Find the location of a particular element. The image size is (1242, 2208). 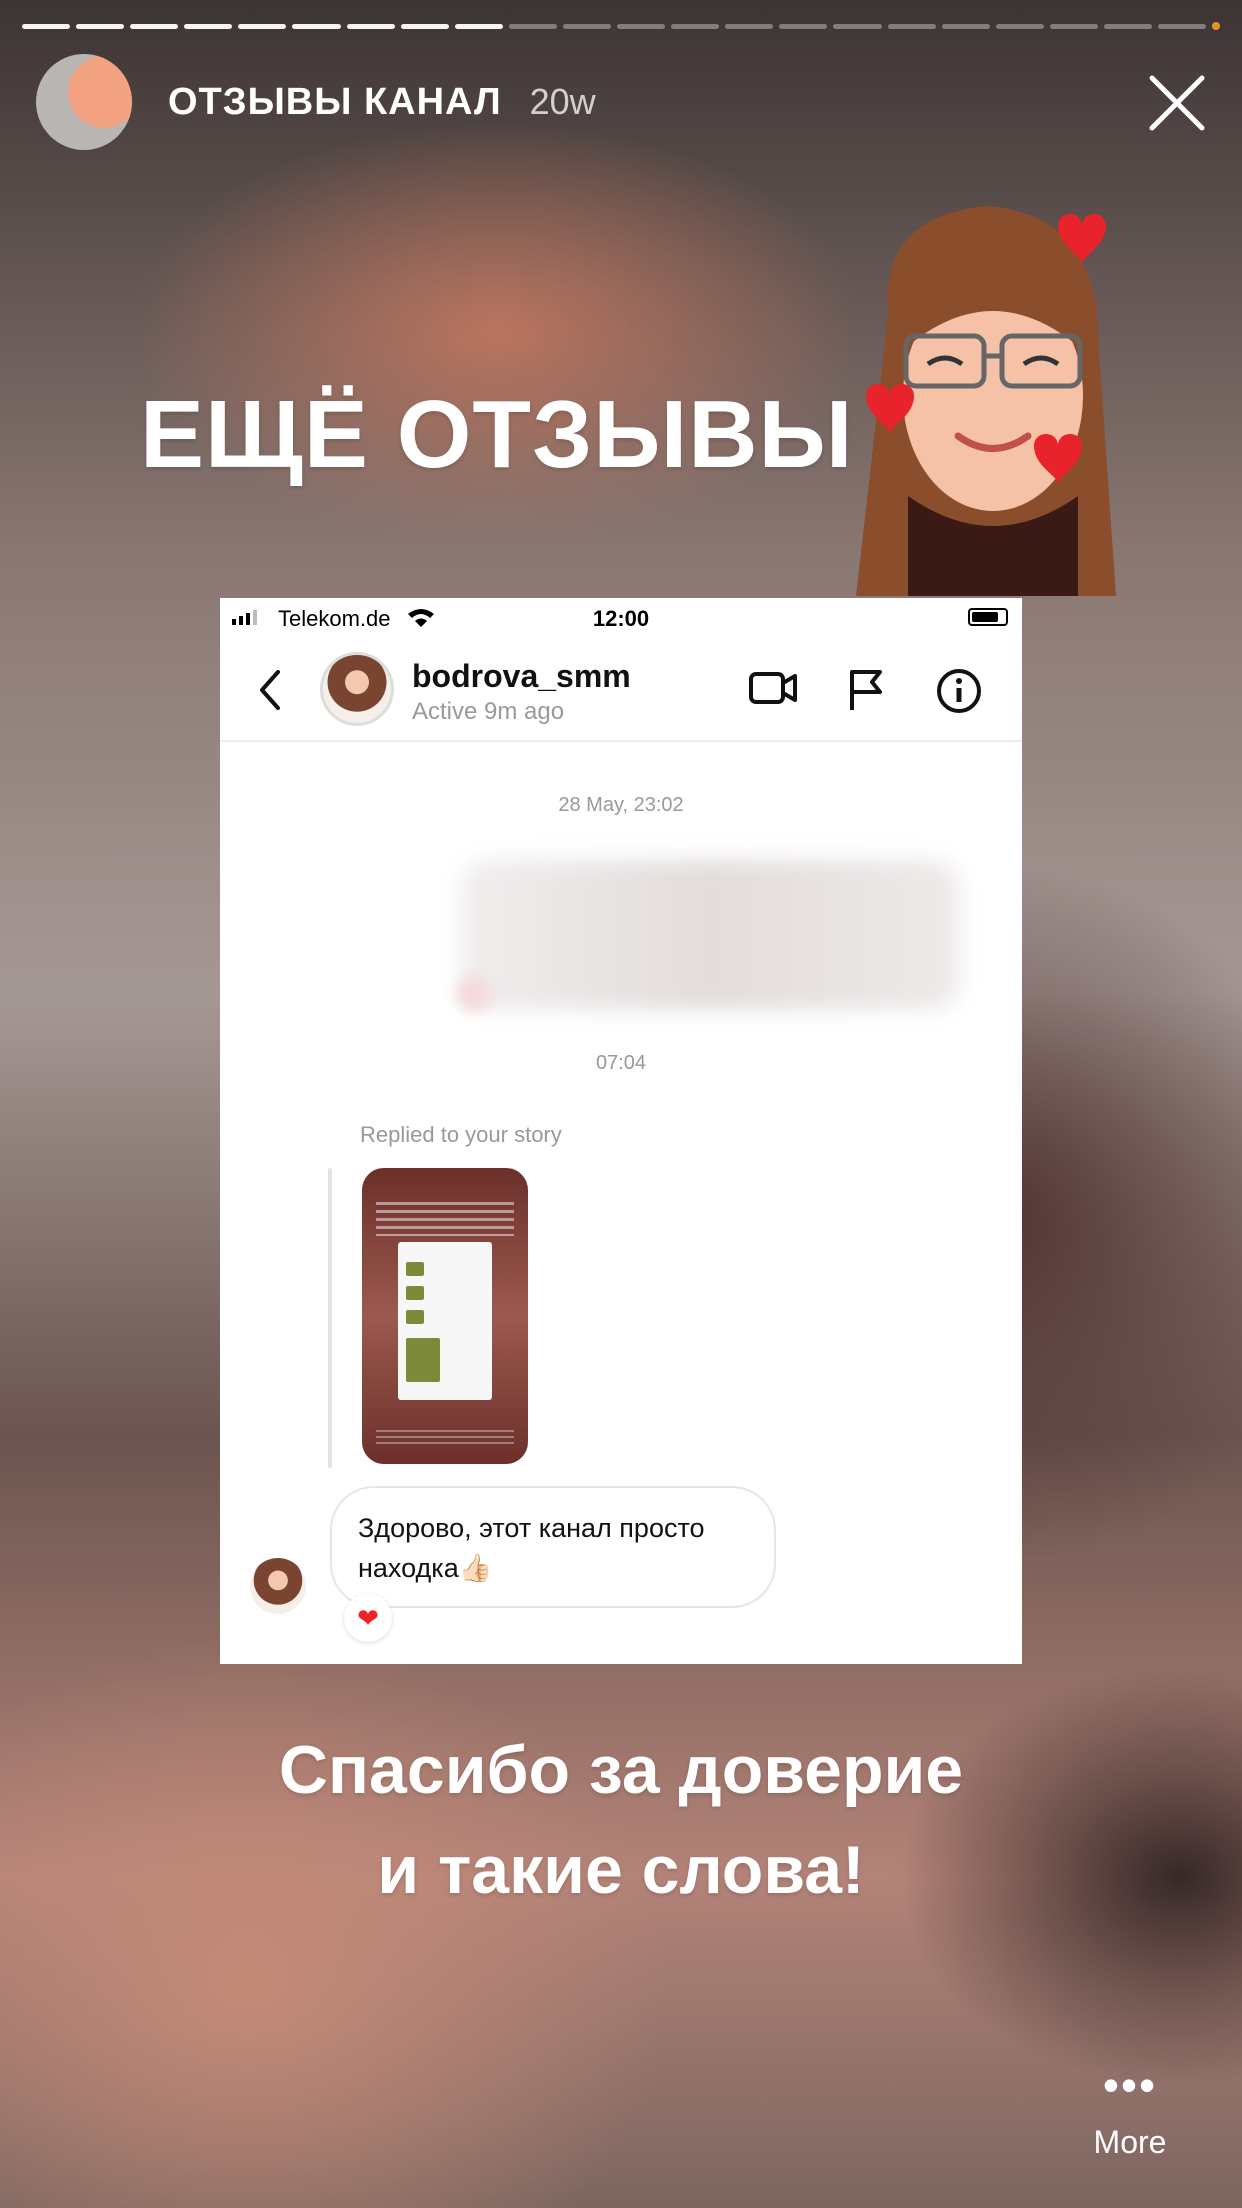

memoji-sticker is located at coordinates (986, 401).